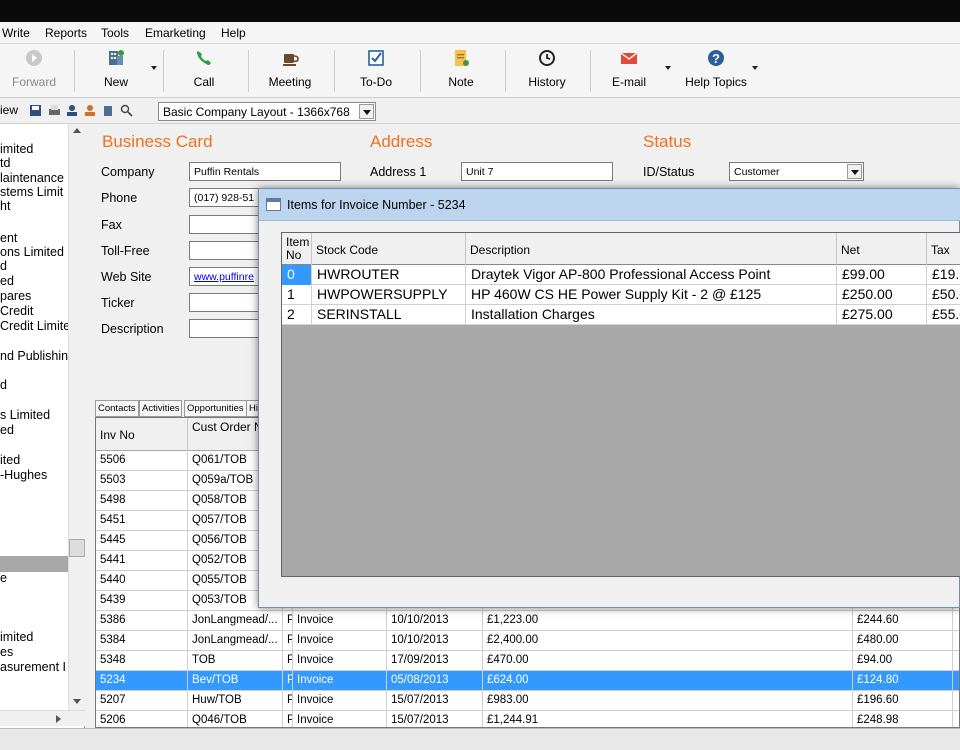  What do you see at coordinates (9, 110) in the screenshot?
I see `view-label: iew` at bounding box center [9, 110].